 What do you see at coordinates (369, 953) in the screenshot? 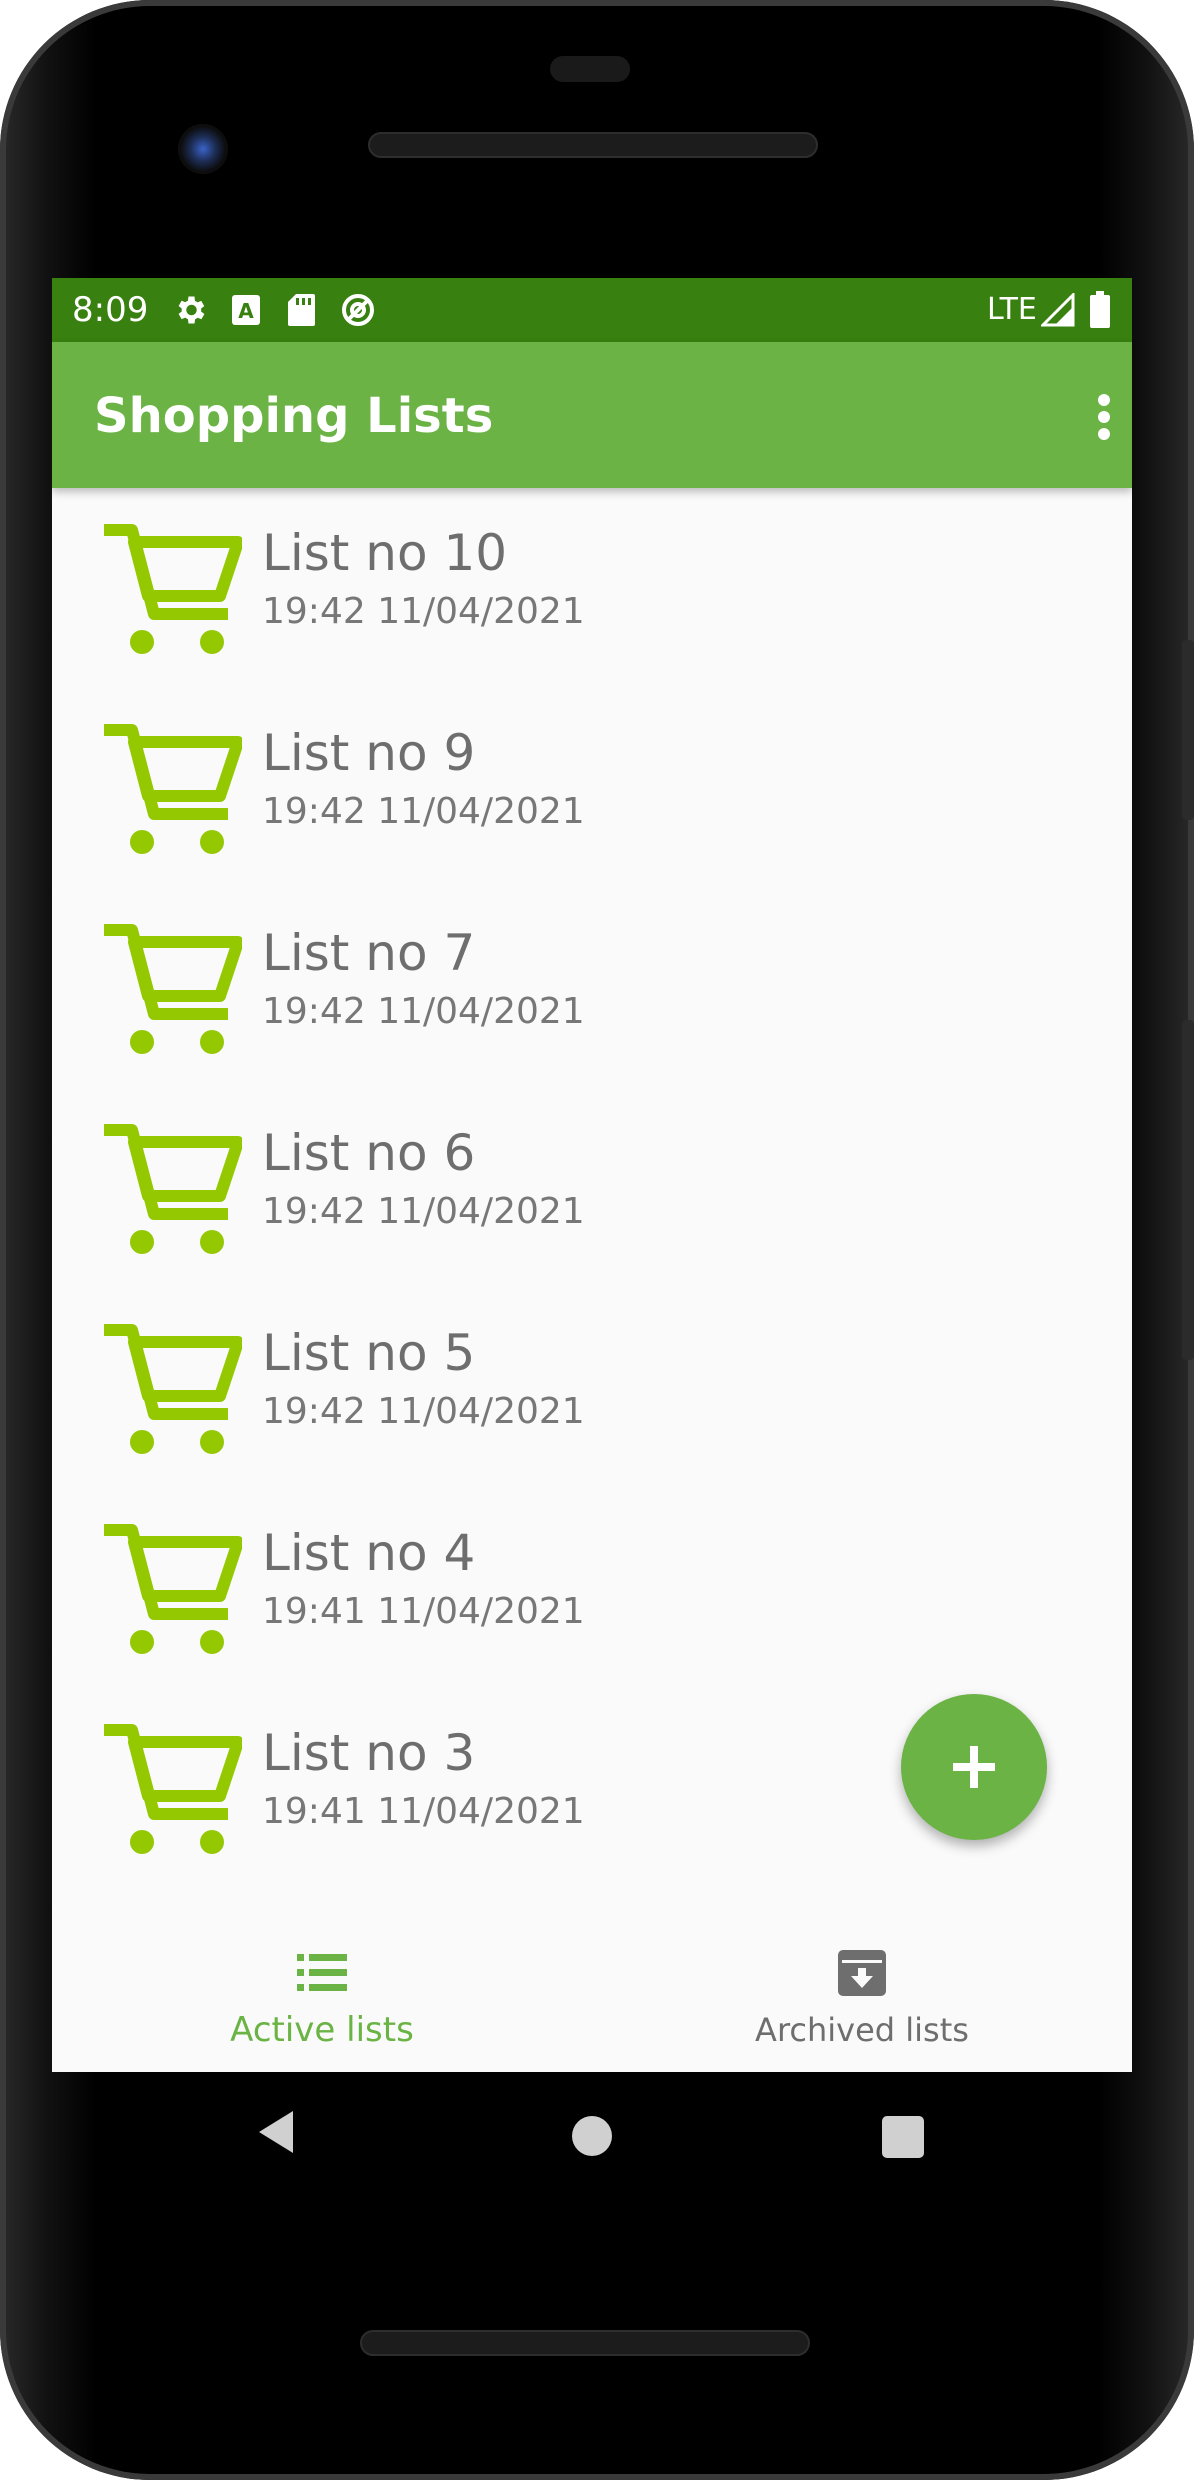
I see `list-name: List no 7` at bounding box center [369, 953].